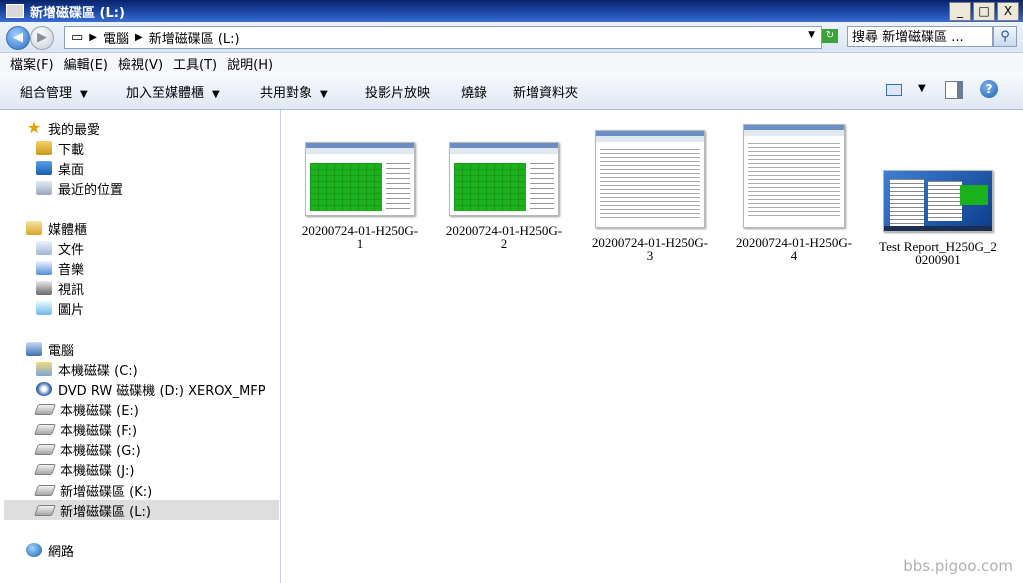 This screenshot has height=583, width=1023. Describe the element at coordinates (99, 411) in the screenshot. I see `nav-item-label: 本機磁碟 (E:)` at that location.